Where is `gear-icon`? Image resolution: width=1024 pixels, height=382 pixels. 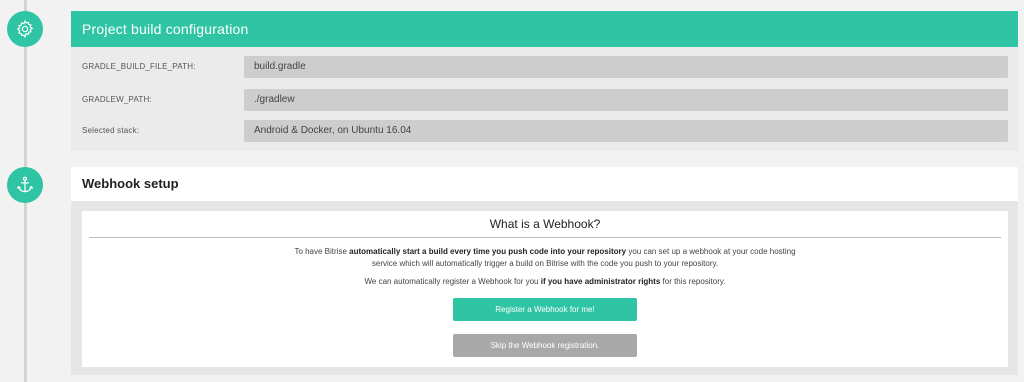
gear-icon is located at coordinates (25, 29).